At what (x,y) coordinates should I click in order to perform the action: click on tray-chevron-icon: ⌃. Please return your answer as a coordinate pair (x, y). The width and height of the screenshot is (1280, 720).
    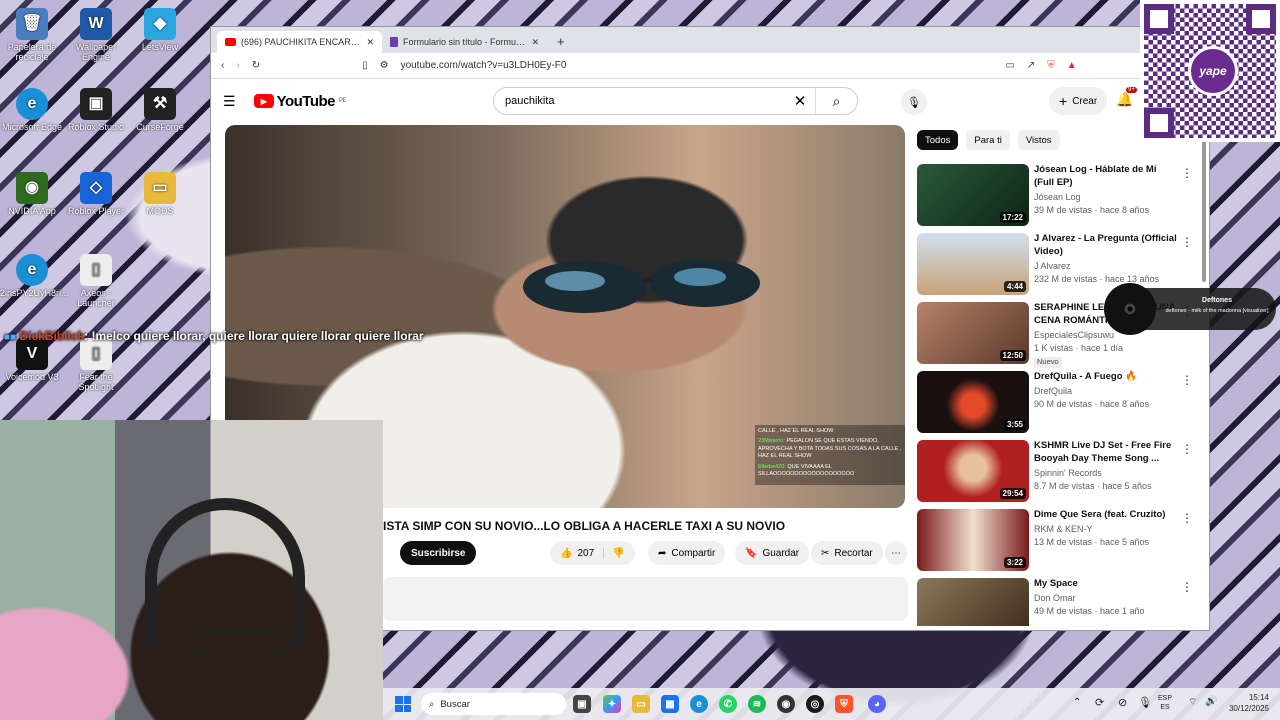
    Looking at the image, I should click on (1077, 702).